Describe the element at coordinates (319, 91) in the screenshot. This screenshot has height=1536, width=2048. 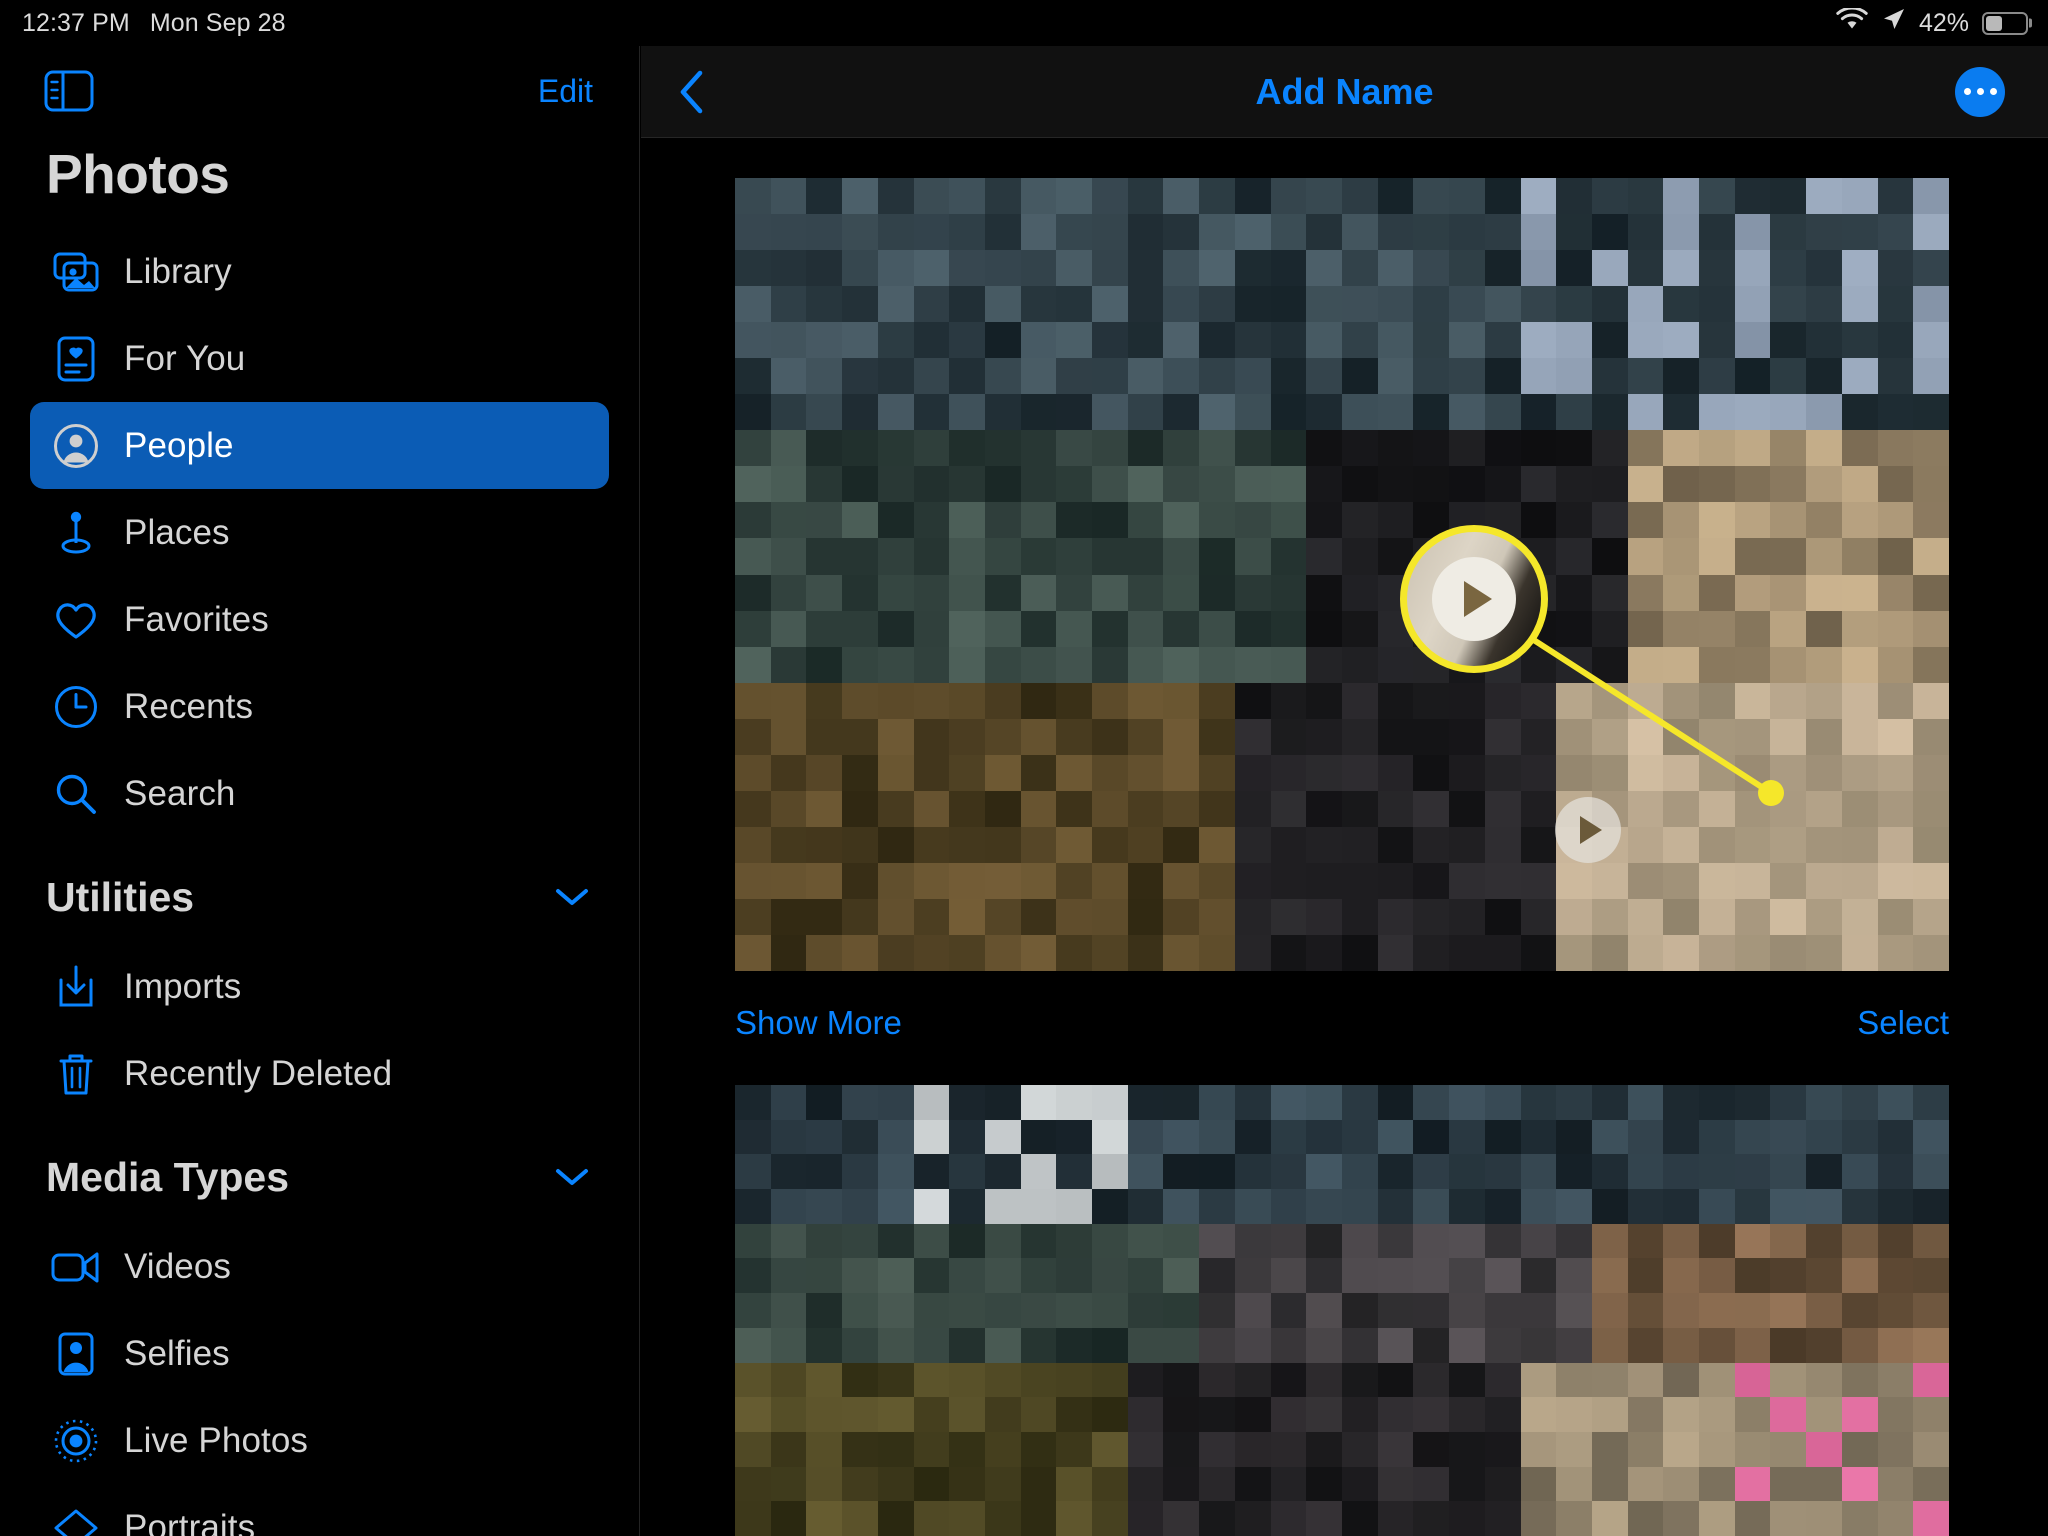
I see `sidebar-toolbar: Edit` at that location.